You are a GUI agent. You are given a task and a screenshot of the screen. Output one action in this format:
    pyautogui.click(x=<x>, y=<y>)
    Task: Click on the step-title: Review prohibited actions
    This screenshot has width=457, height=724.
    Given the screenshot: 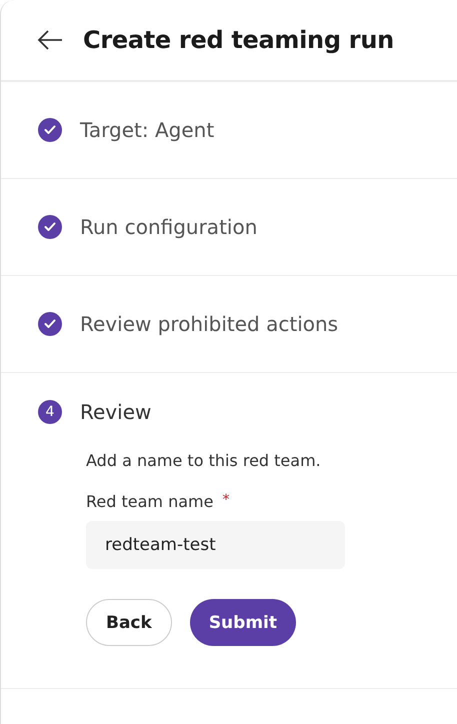 What is the action you would take?
    pyautogui.click(x=209, y=324)
    